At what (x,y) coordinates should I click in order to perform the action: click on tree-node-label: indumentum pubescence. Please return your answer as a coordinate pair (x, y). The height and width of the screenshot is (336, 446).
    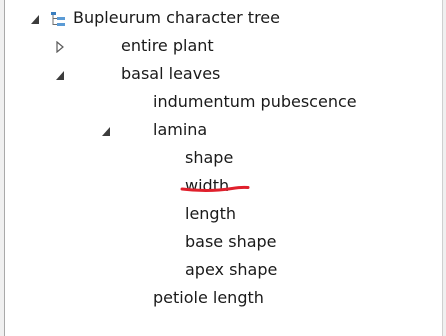
    Looking at the image, I should click on (255, 101).